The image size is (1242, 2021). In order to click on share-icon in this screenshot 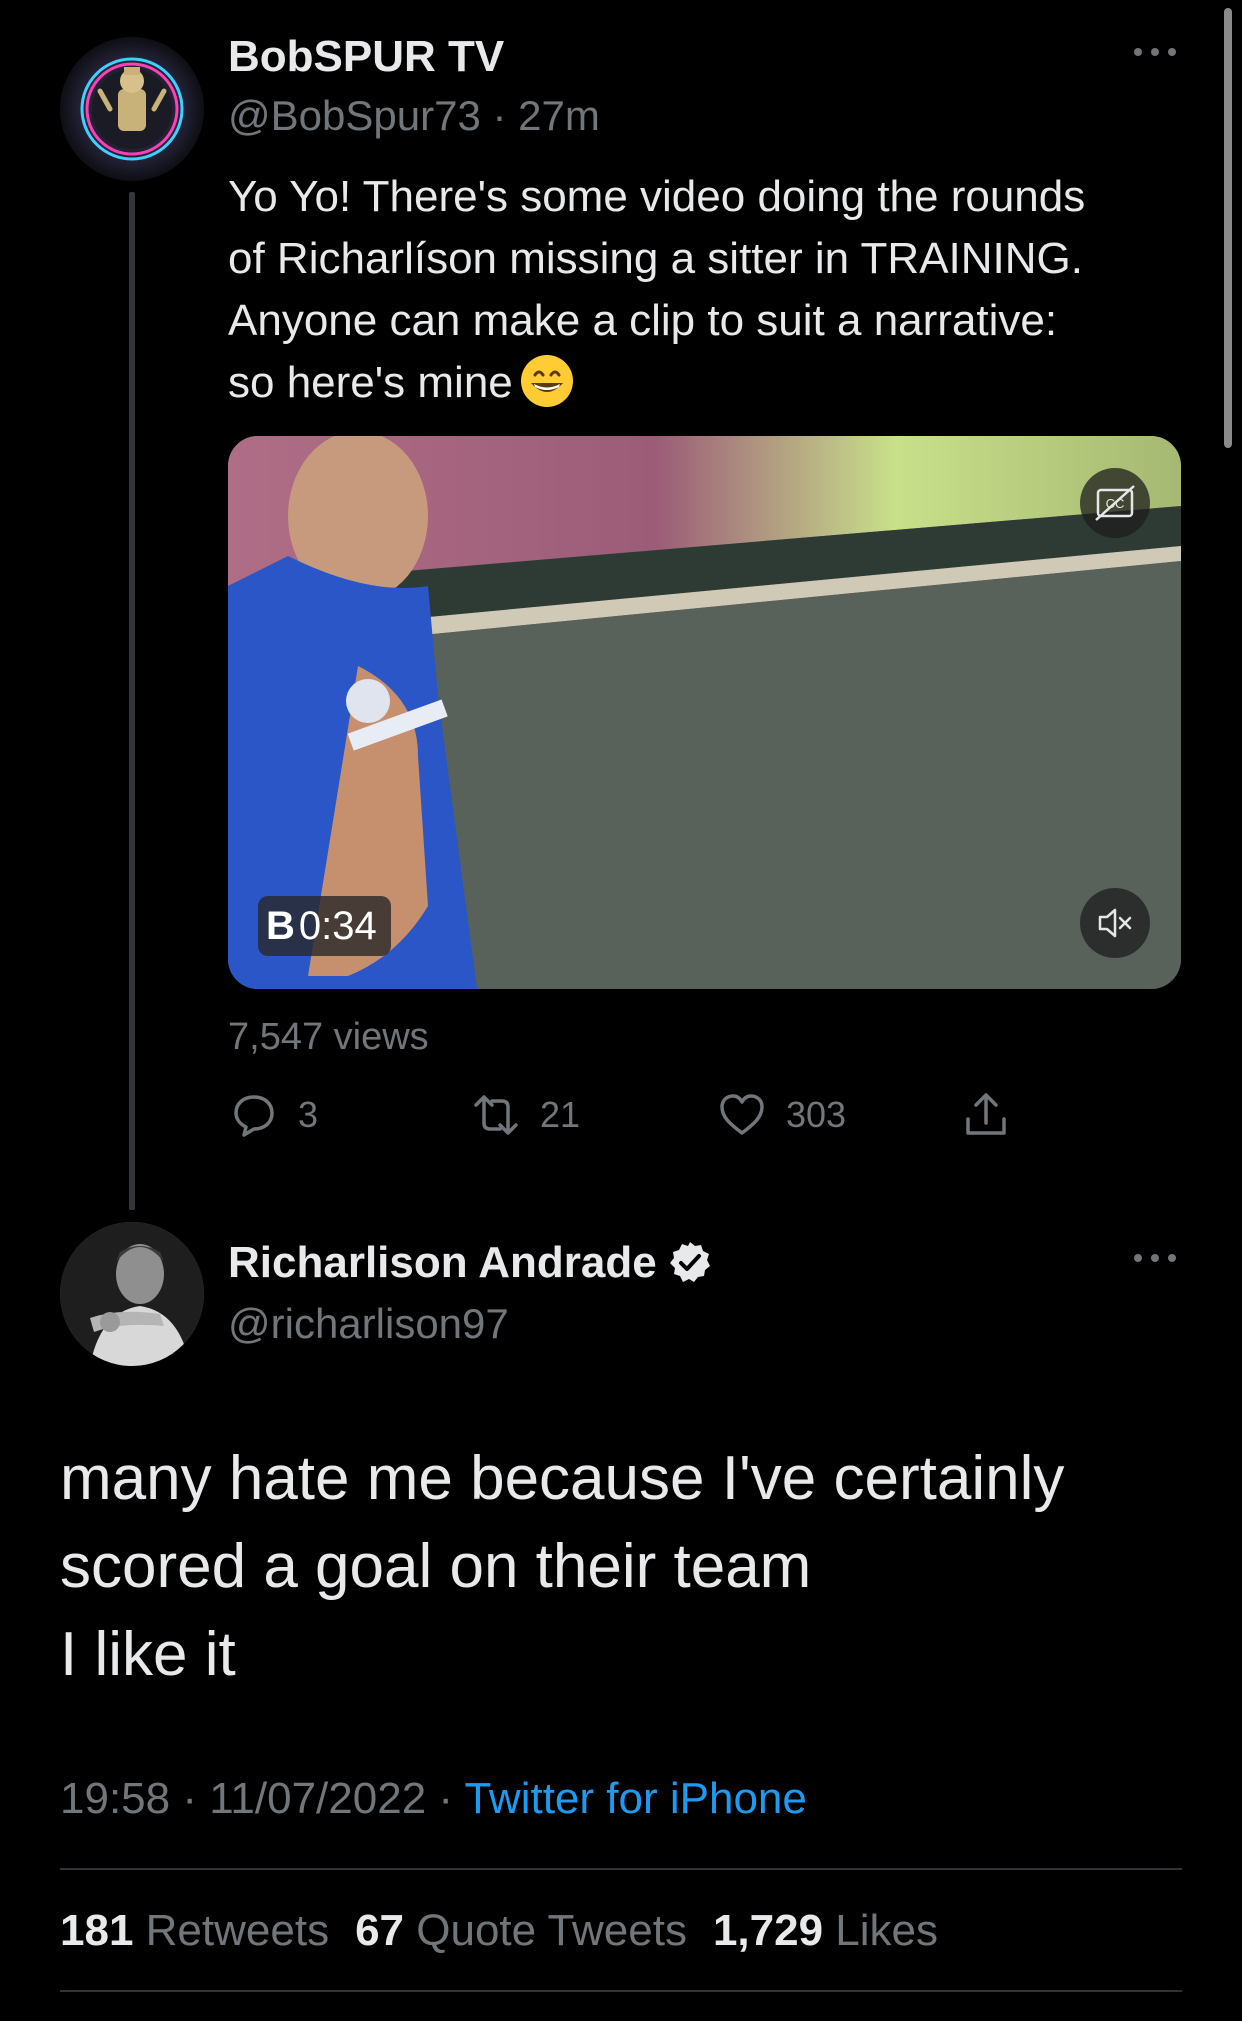, I will do `click(986, 1114)`.